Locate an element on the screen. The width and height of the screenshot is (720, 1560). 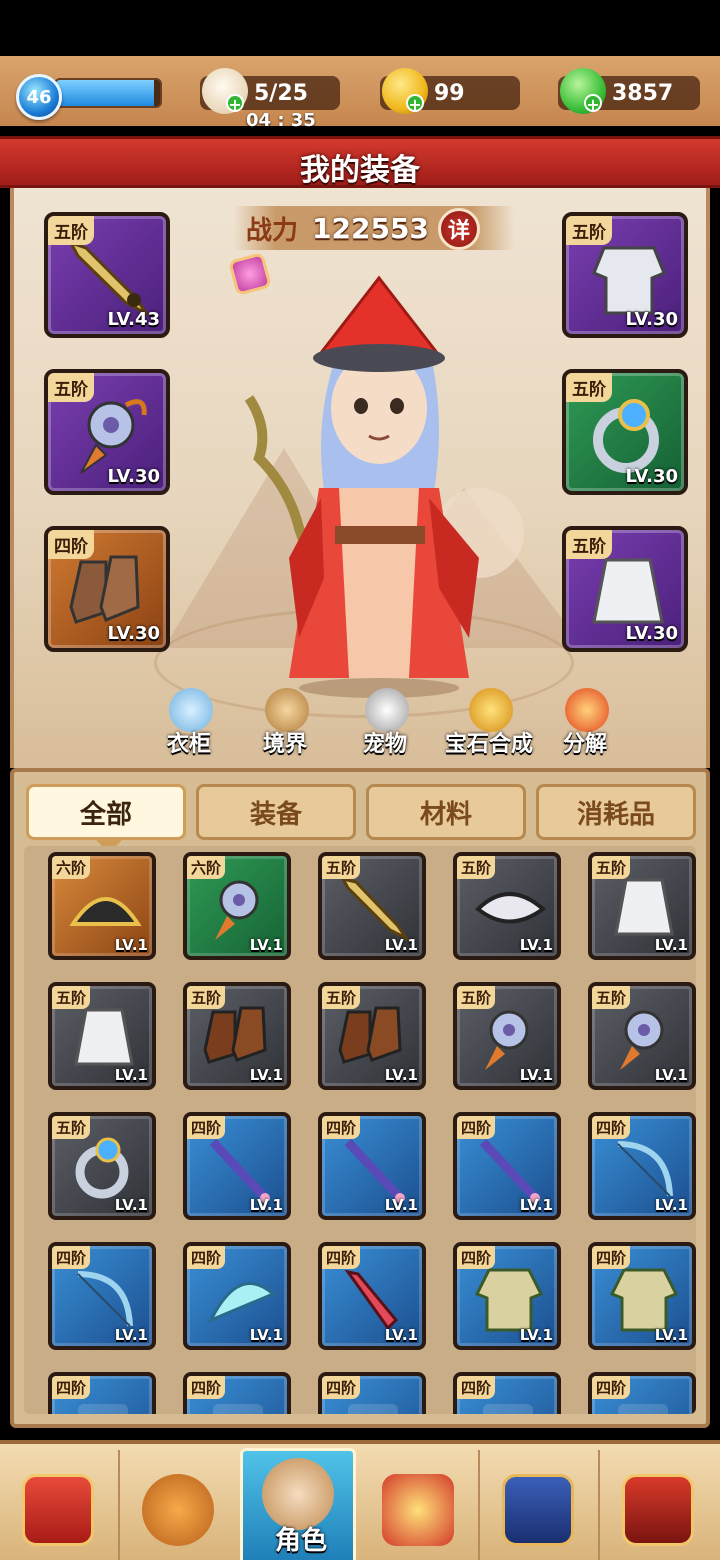
stamina-display: + 5/25 is located at coordinates (270, 91).